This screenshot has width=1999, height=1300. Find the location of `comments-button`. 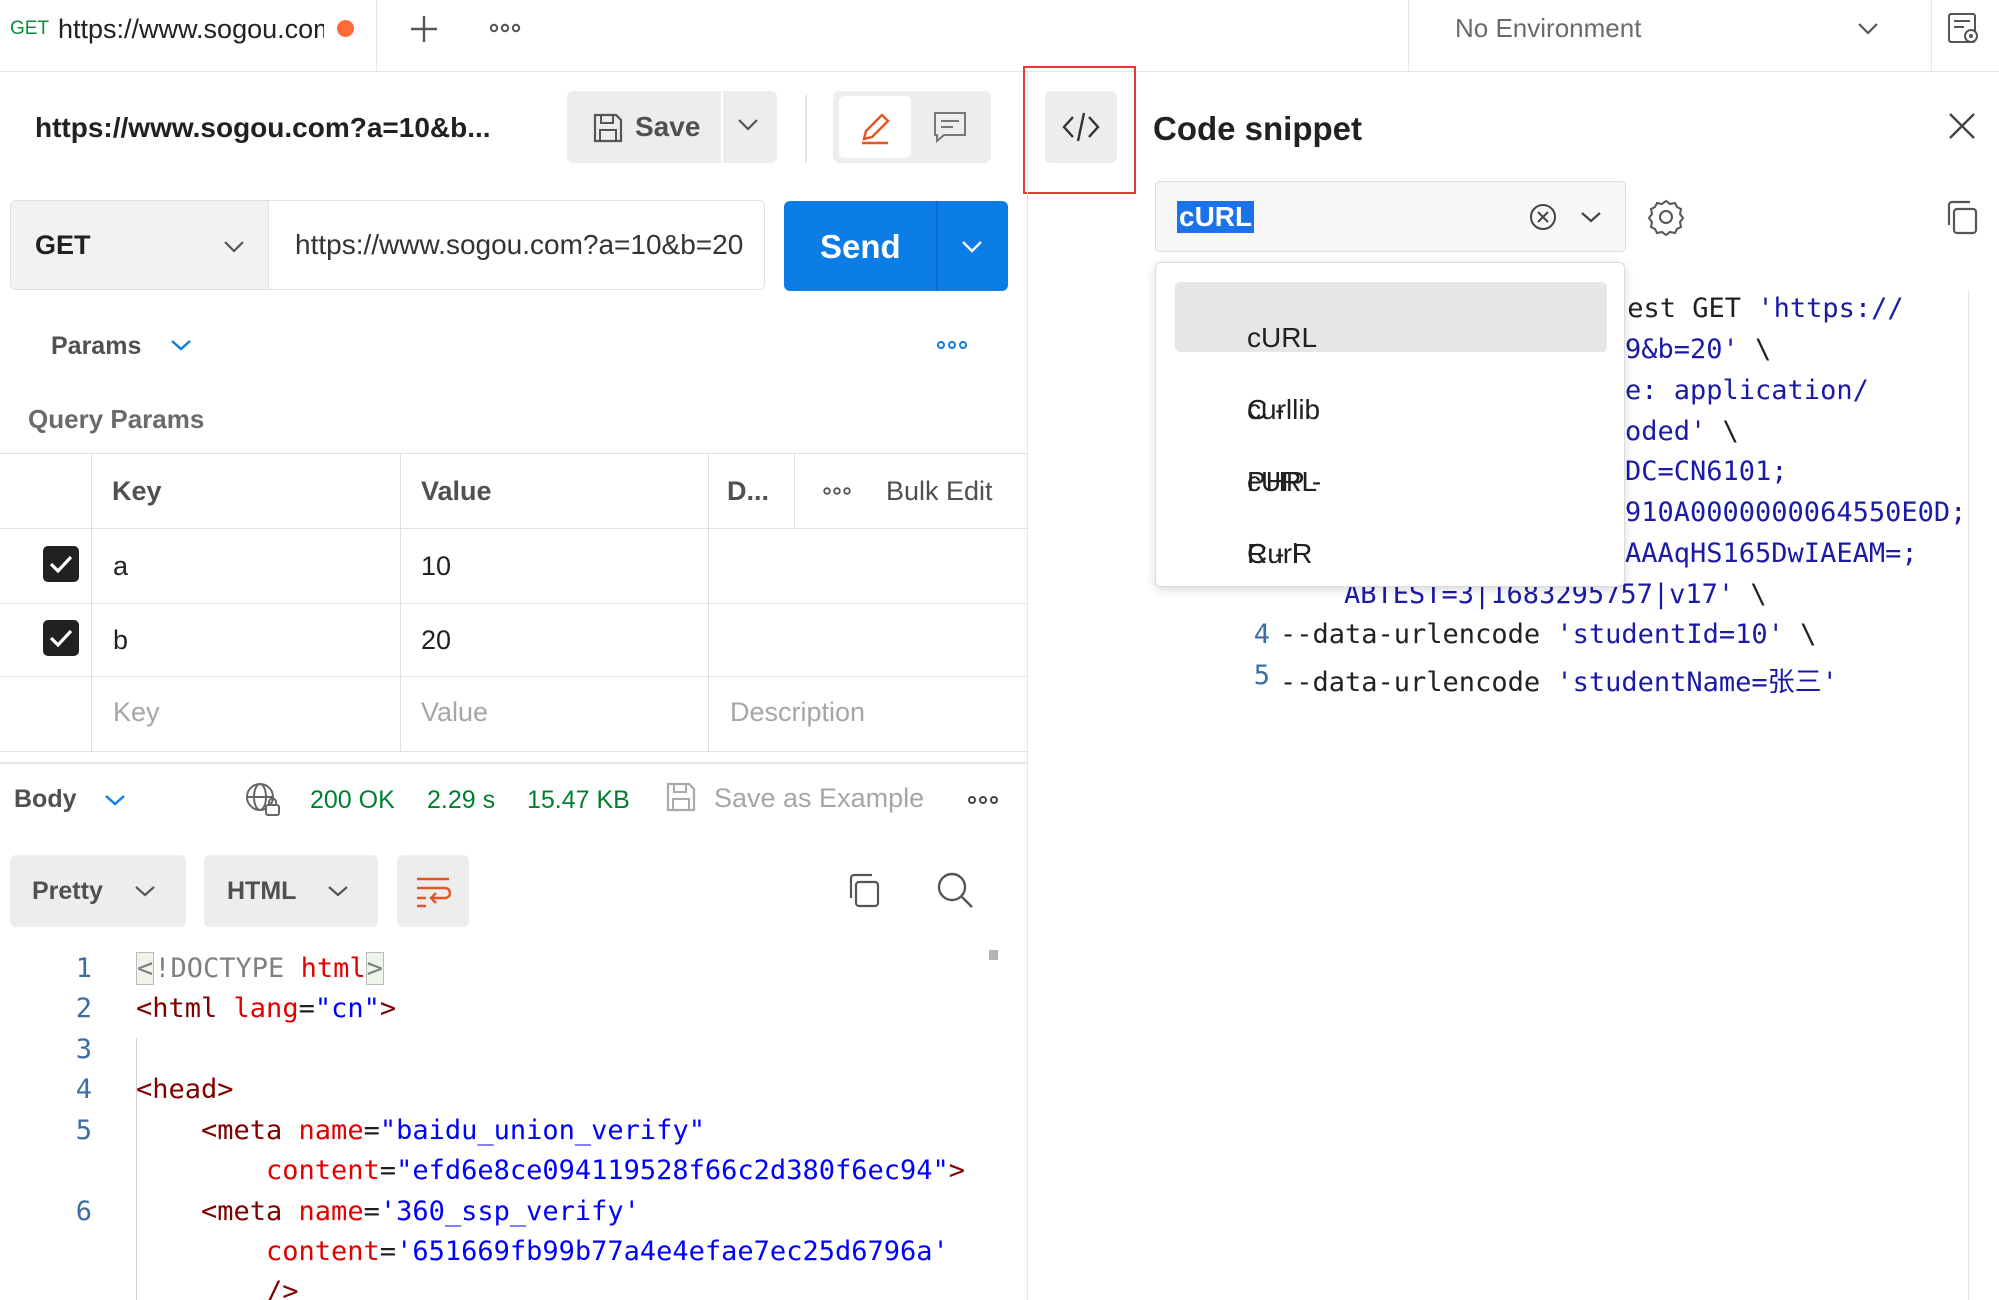

comments-button is located at coordinates (952, 127).